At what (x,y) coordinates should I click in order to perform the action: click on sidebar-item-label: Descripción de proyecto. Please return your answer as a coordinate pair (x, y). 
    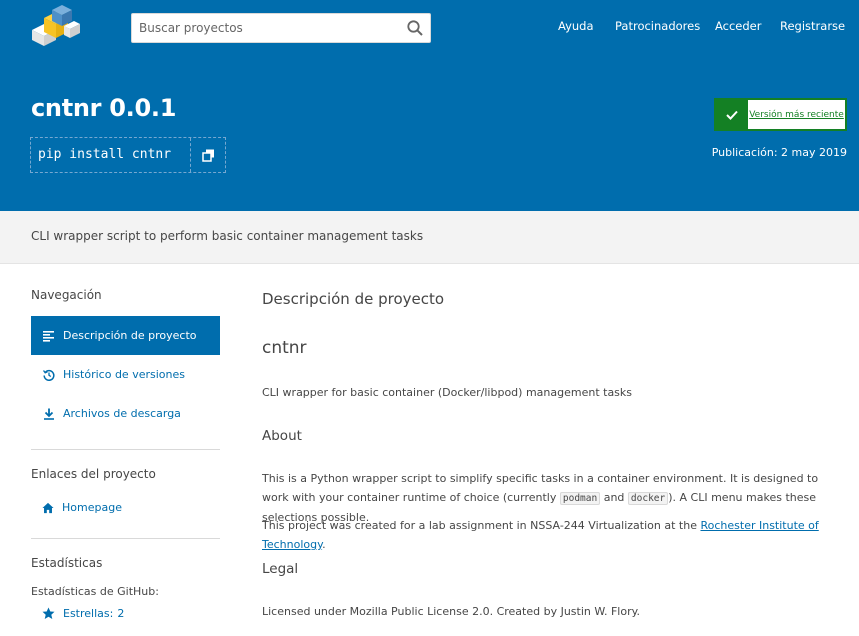
    Looking at the image, I should click on (130, 335).